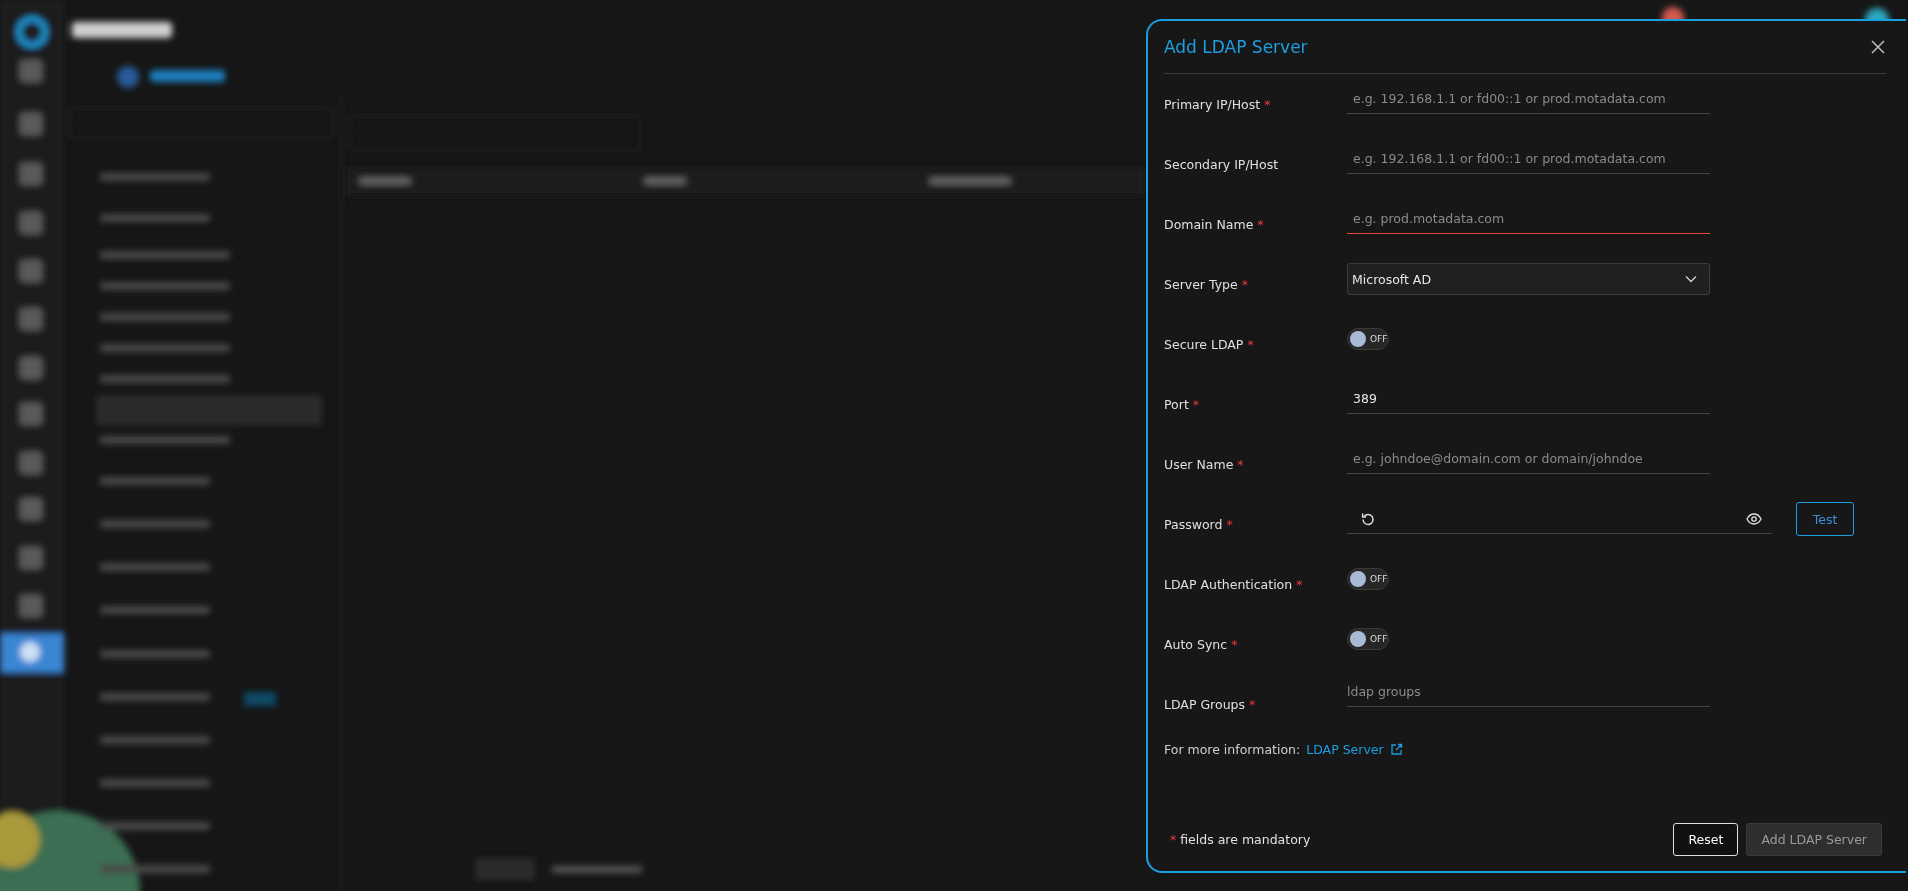 The width and height of the screenshot is (1908, 891). I want to click on reset-button: Reset, so click(1706, 839).